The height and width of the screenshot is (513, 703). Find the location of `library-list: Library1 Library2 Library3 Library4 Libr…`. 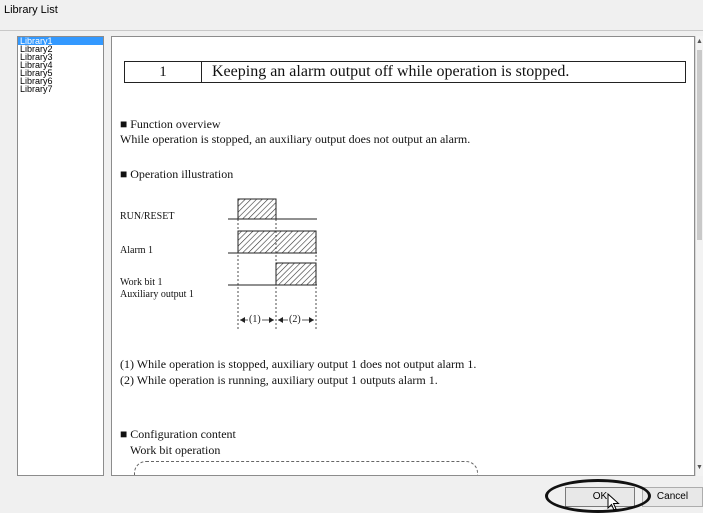

library-list: Library1 Library2 Library3 Library4 Libr… is located at coordinates (60, 256).